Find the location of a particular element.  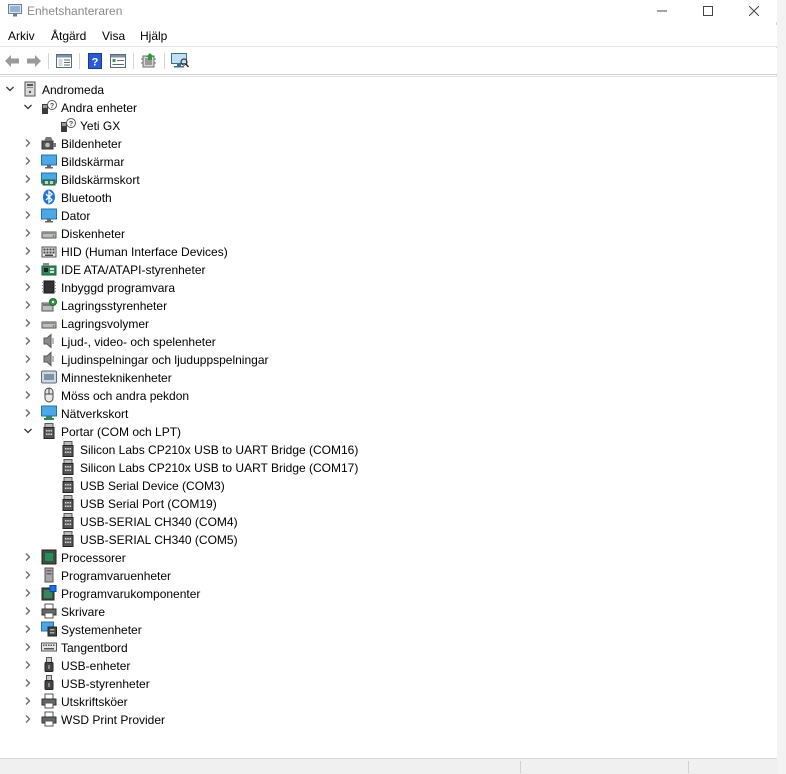

device-category: Skrivare is located at coordinates (380, 611).